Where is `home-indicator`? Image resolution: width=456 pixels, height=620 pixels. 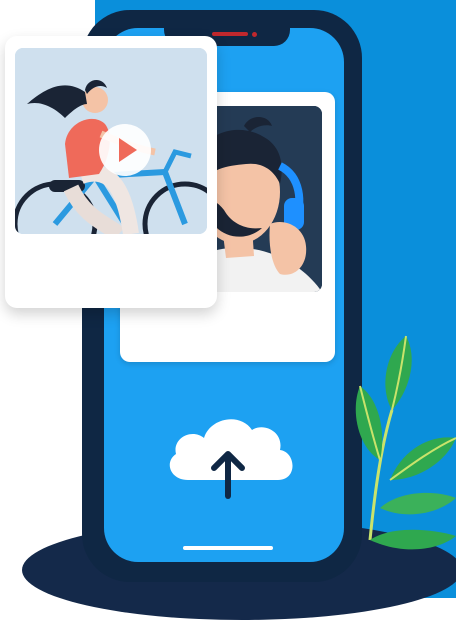 home-indicator is located at coordinates (228, 548).